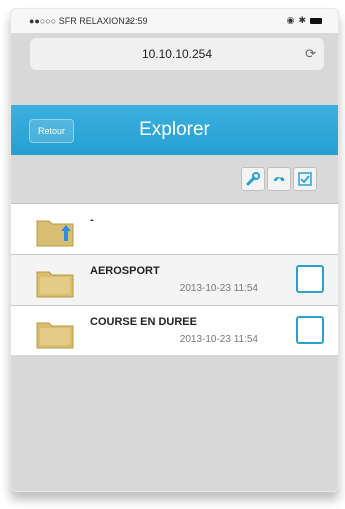 Image resolution: width=345 pixels, height=509 pixels. I want to click on item-name: COURSE EN DUREE, so click(143, 322).